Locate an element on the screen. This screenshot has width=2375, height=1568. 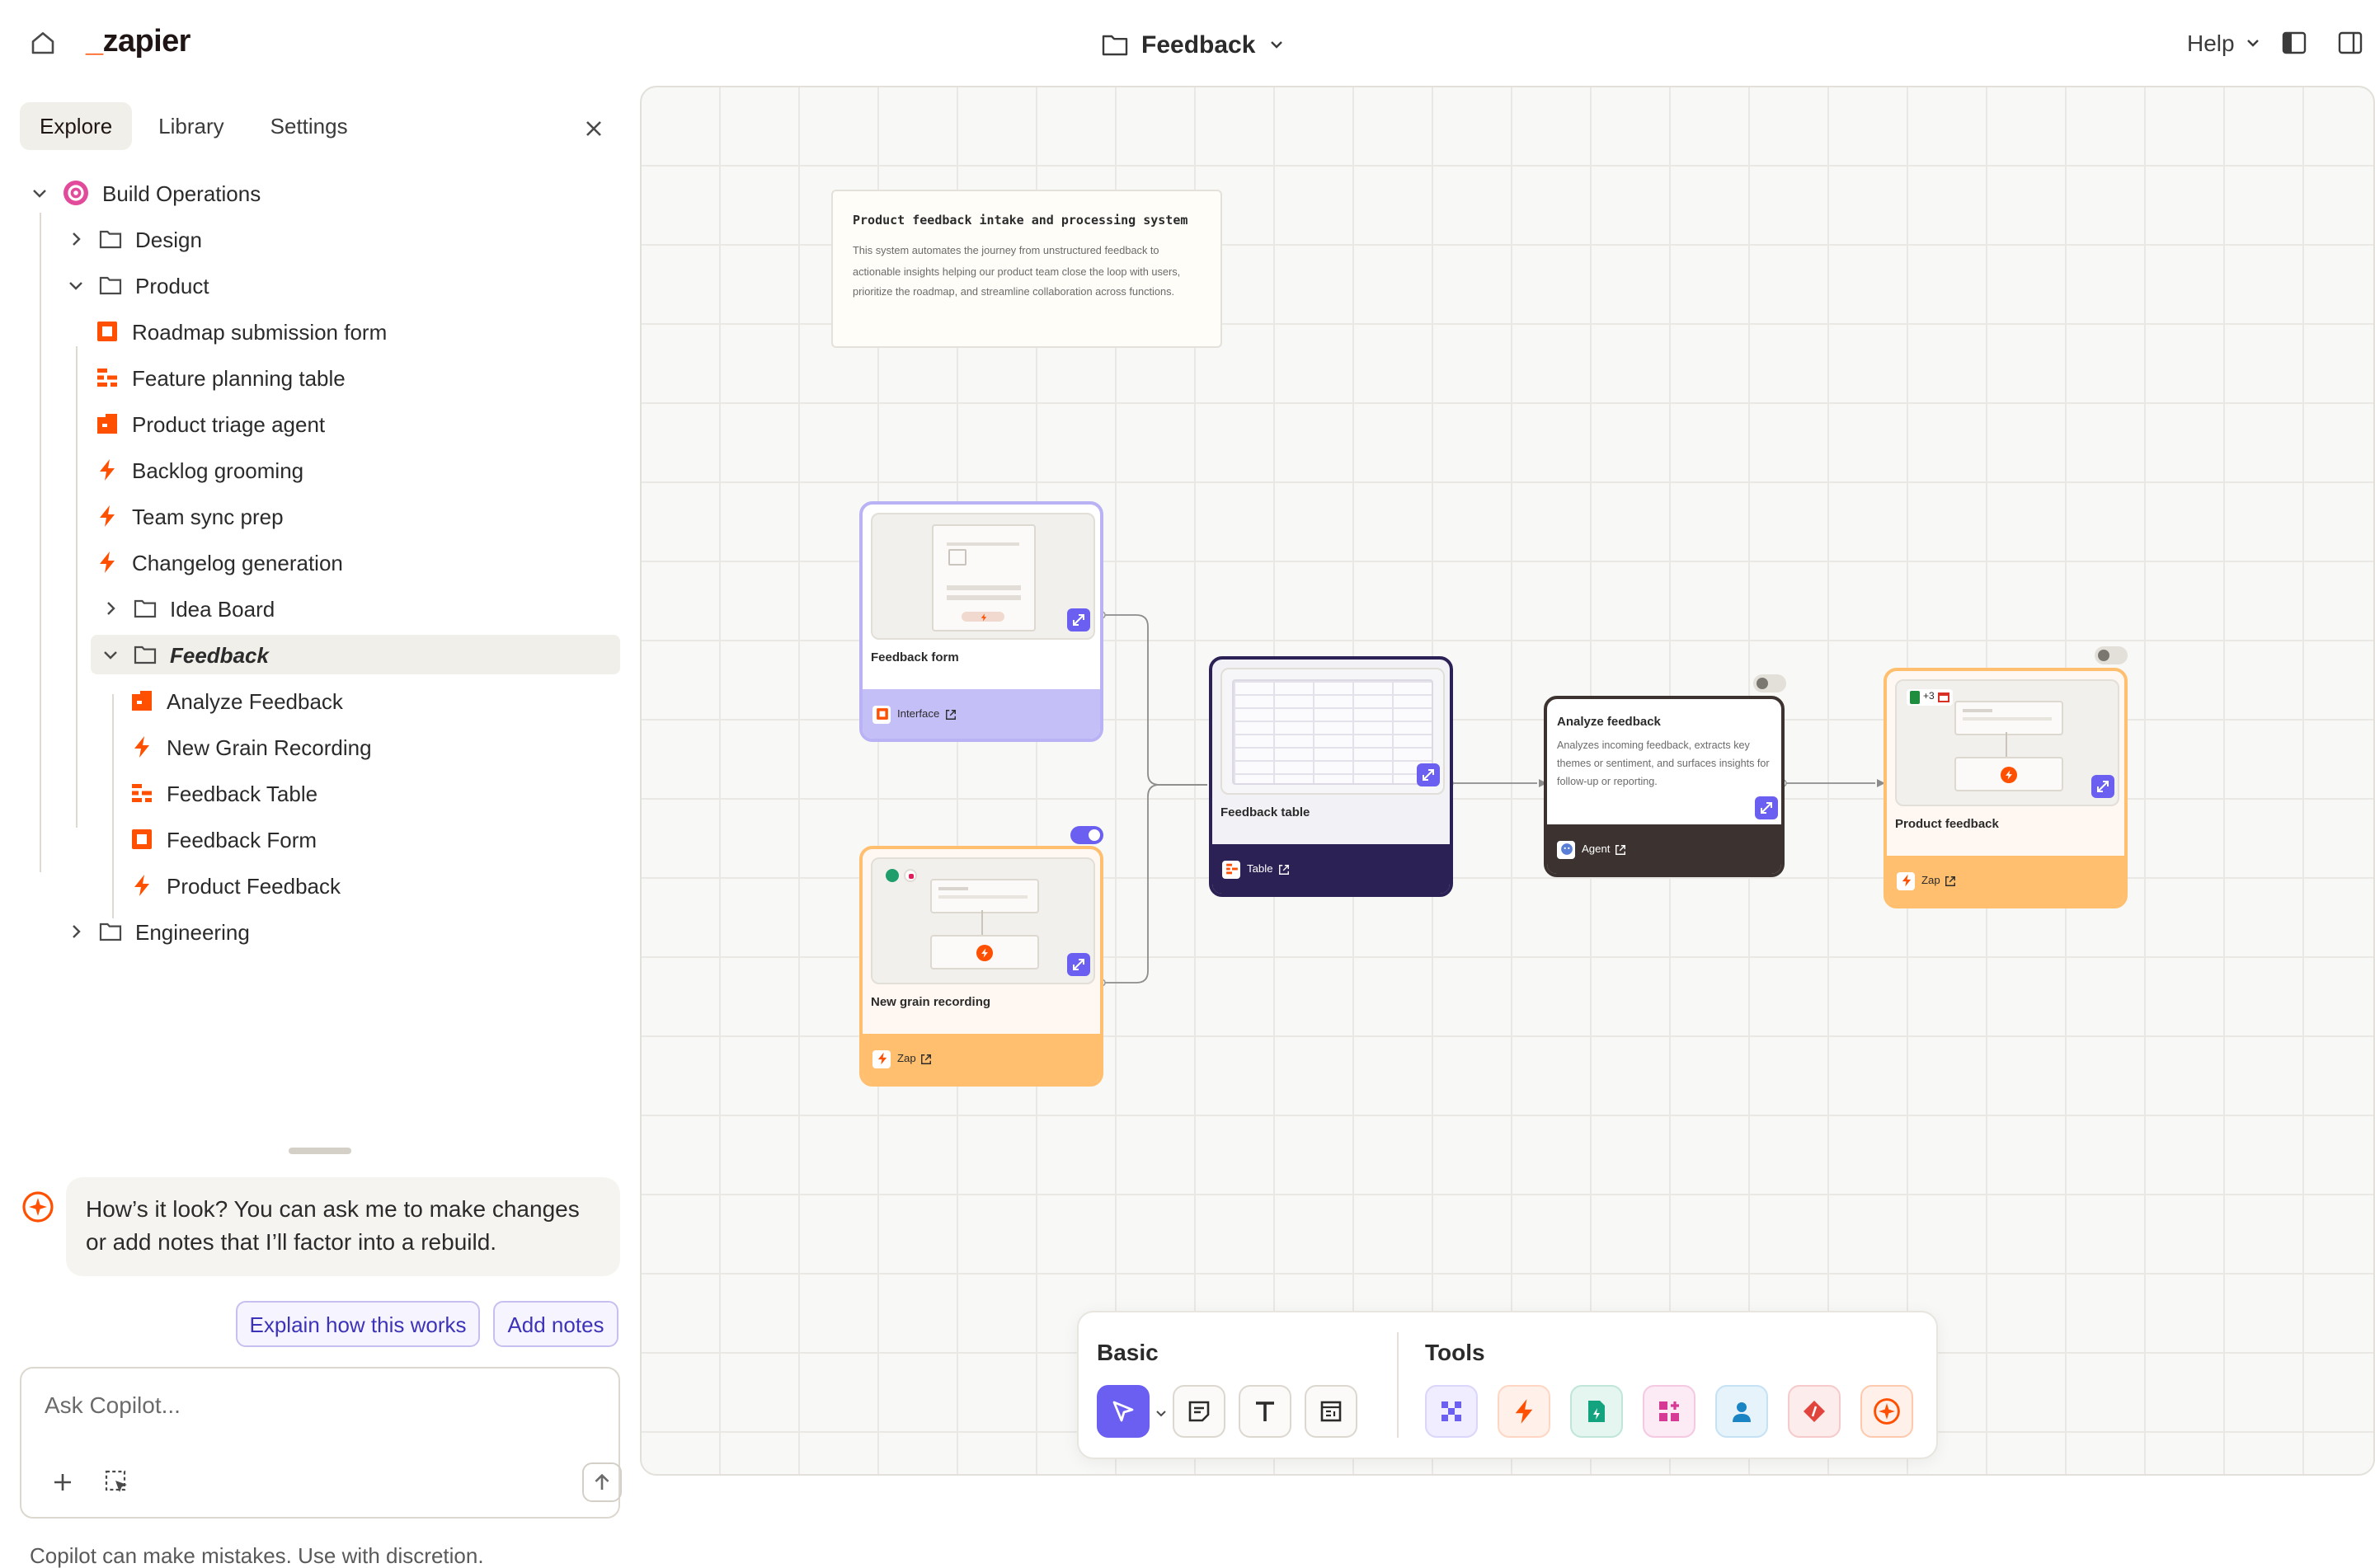
logo-text: zapier is located at coordinates (146, 42).